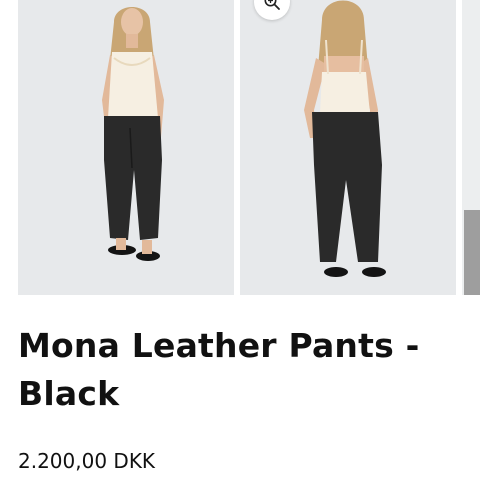 The height and width of the screenshot is (480, 480). Describe the element at coordinates (272, 5) in the screenshot. I see `zoom-in-icon` at that location.